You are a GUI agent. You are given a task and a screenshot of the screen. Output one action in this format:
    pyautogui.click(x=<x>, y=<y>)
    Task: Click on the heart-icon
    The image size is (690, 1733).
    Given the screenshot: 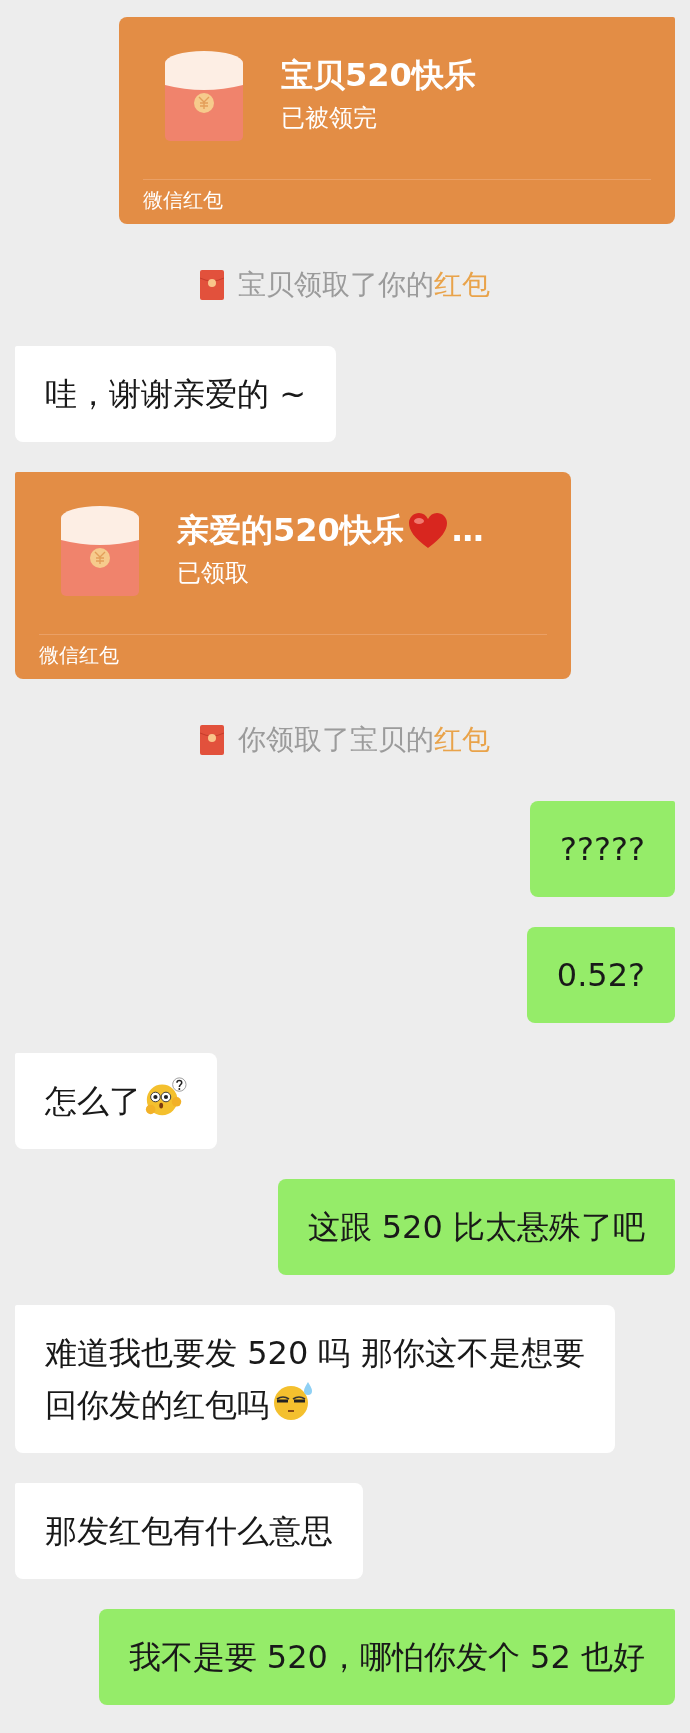 What is the action you would take?
    pyautogui.click(x=427, y=530)
    